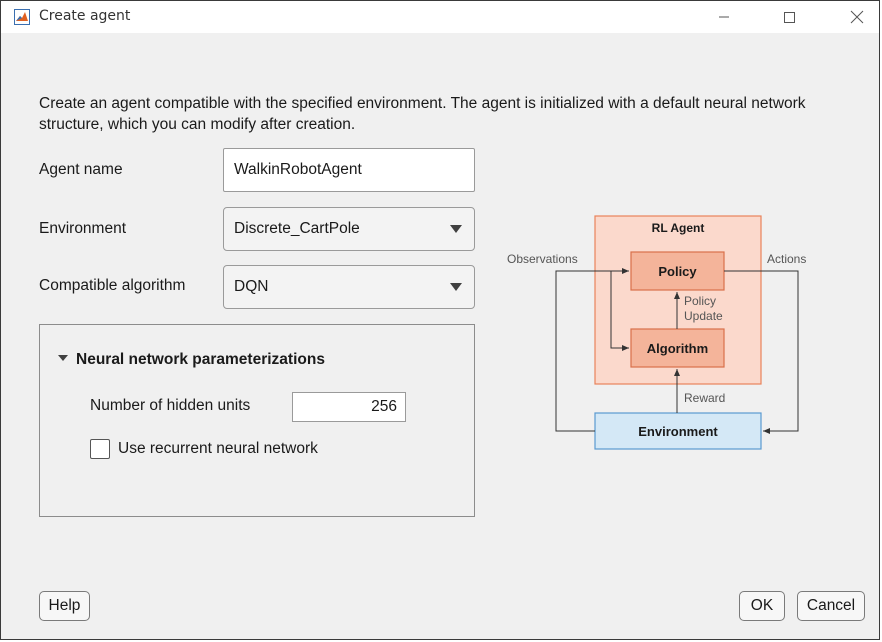 This screenshot has height=642, width=882. I want to click on minimize-icon, so click(724, 17).